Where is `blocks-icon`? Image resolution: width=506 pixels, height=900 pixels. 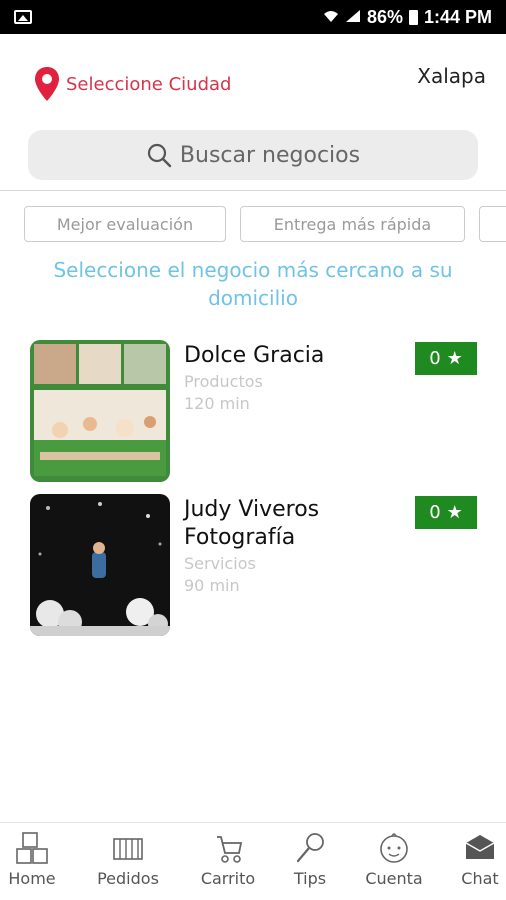
blocks-icon is located at coordinates (32, 848).